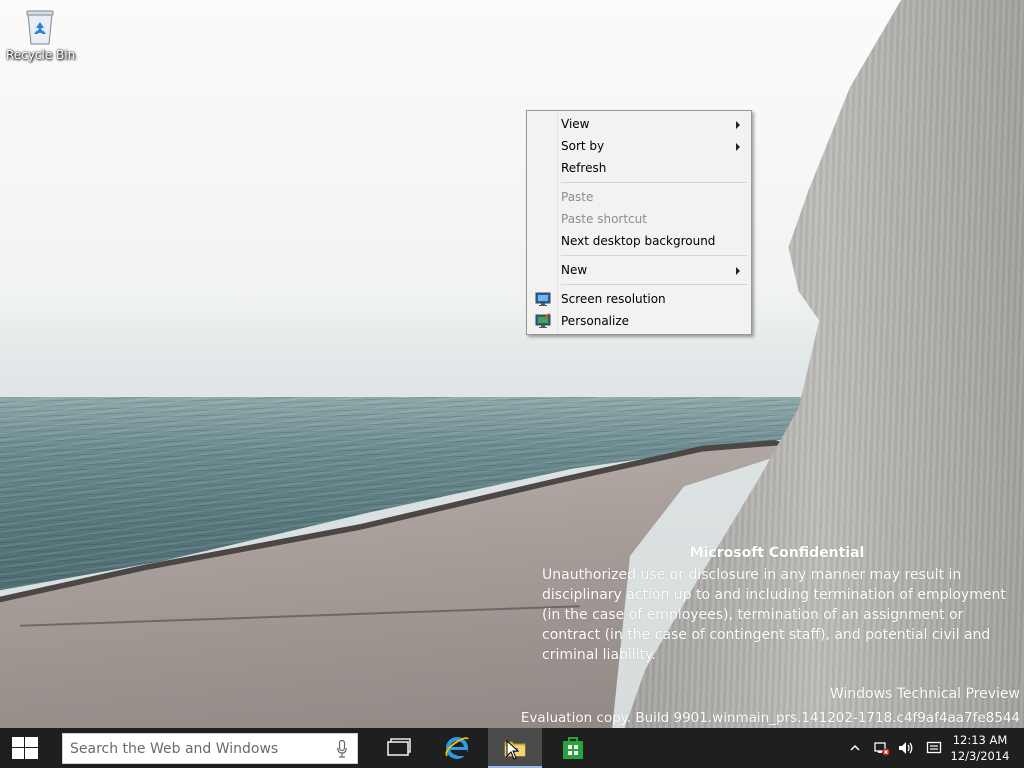 Image resolution: width=1024 pixels, height=768 pixels. Describe the element at coordinates (342, 749) in the screenshot. I see `microphone-icon` at that location.